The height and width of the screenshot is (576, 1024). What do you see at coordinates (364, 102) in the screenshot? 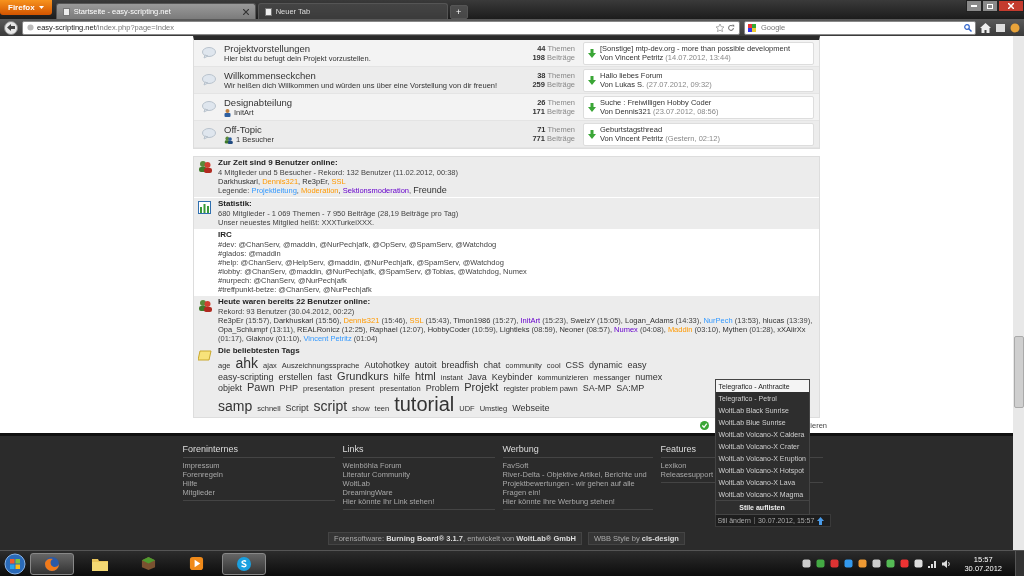
I see `forum-title: Designabteilung` at bounding box center [364, 102].